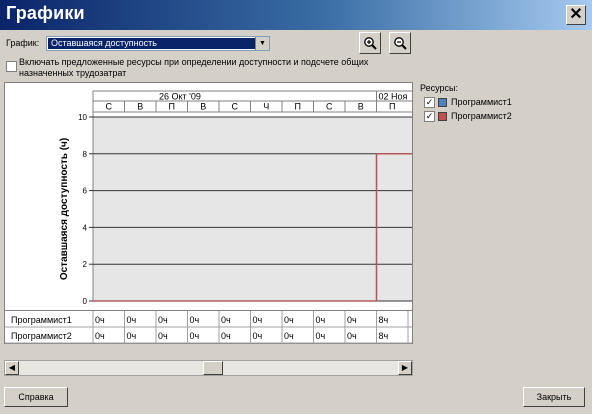  What do you see at coordinates (439, 88) in the screenshot?
I see `resources-label: Ресурсы:` at bounding box center [439, 88].